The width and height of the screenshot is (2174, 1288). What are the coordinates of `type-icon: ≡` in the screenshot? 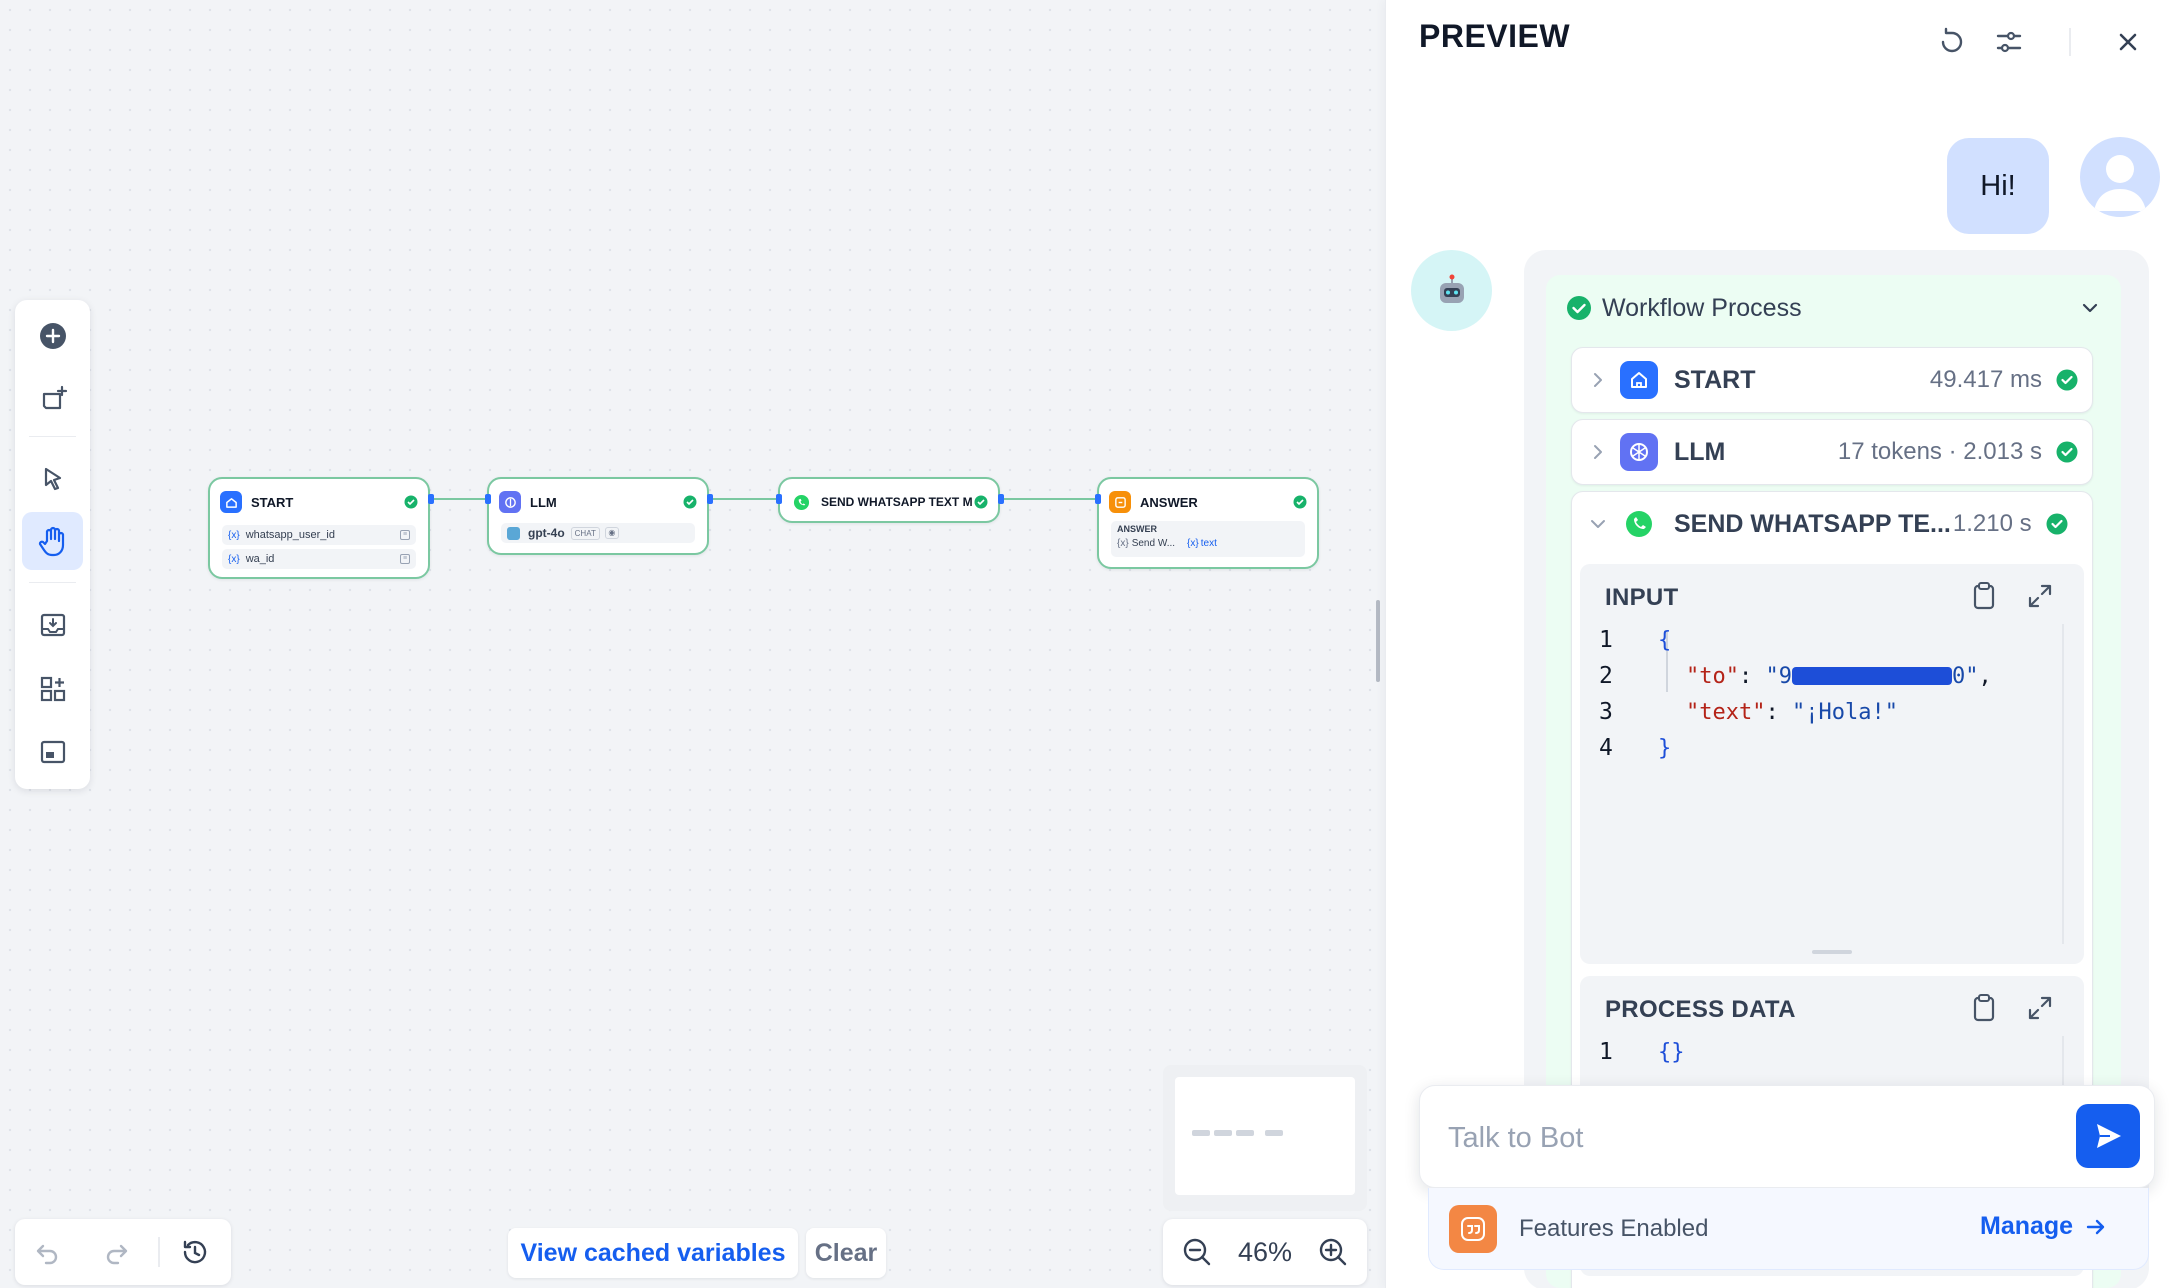 It's located at (405, 559).